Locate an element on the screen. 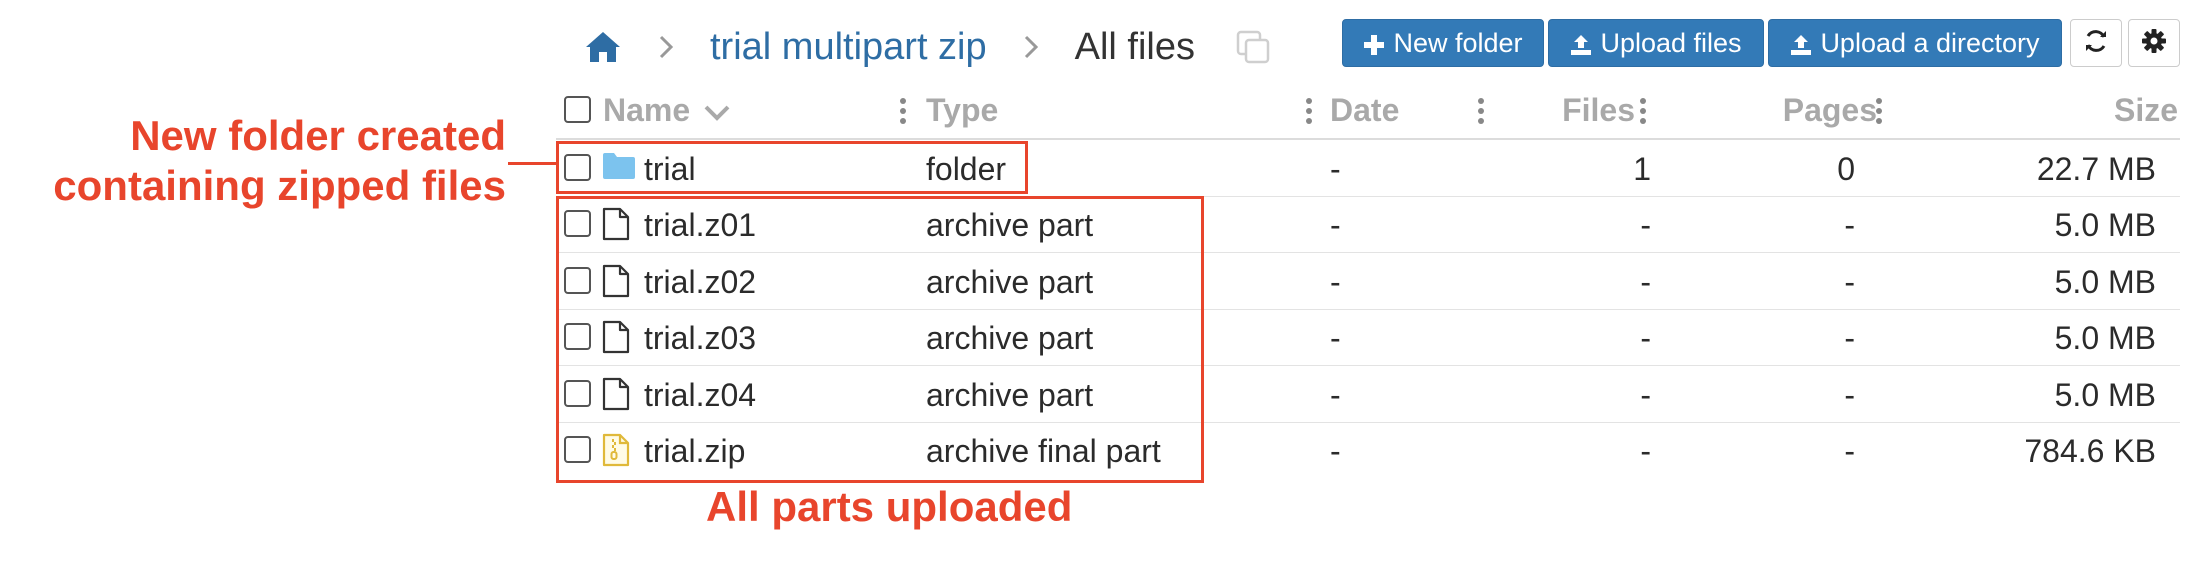 Image resolution: width=2202 pixels, height=568 pixels. breadcrumb-current: All files is located at coordinates (1135, 46).